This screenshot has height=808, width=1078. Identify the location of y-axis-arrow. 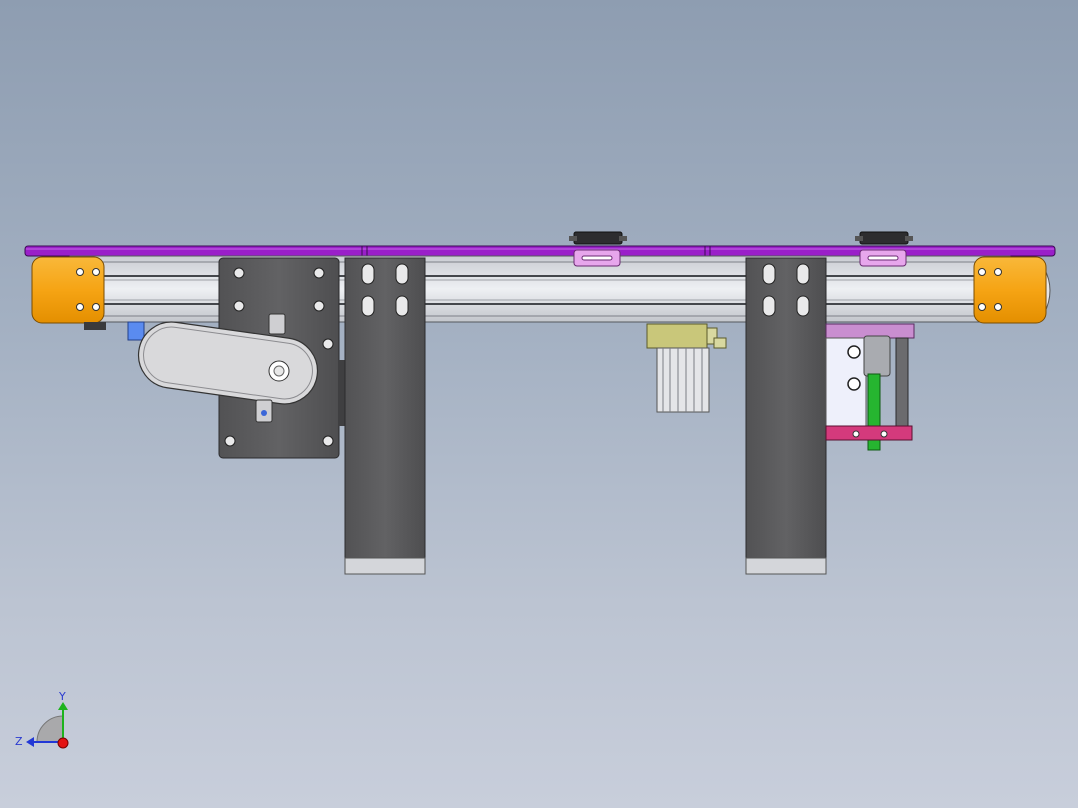
(63, 706).